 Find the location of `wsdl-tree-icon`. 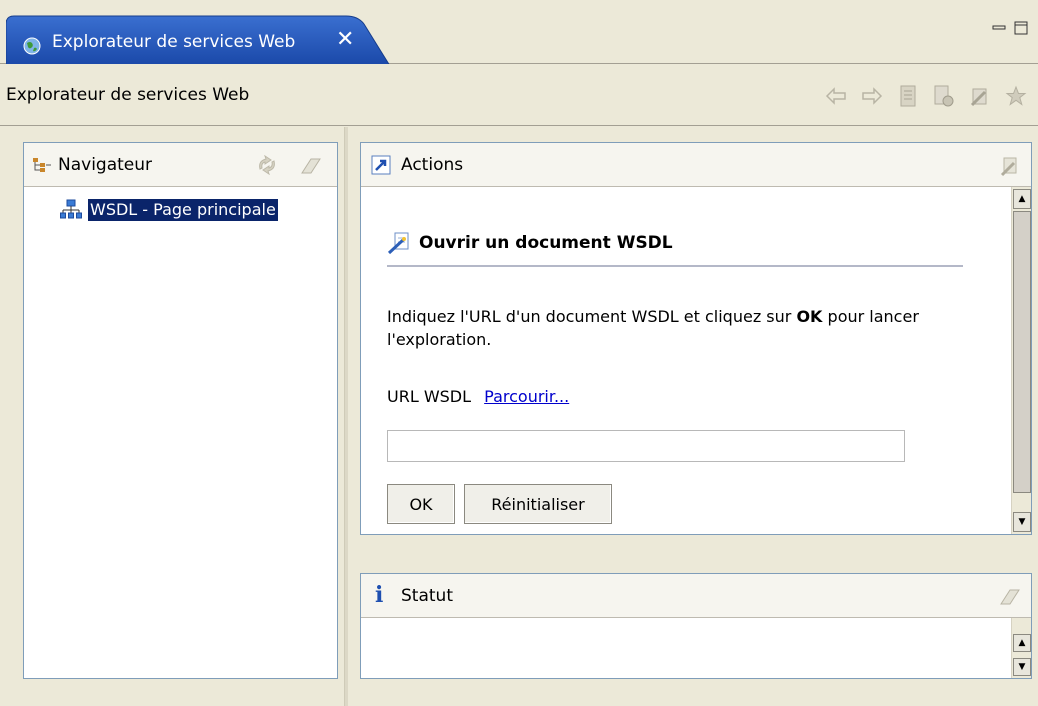

wsdl-tree-icon is located at coordinates (71, 209).